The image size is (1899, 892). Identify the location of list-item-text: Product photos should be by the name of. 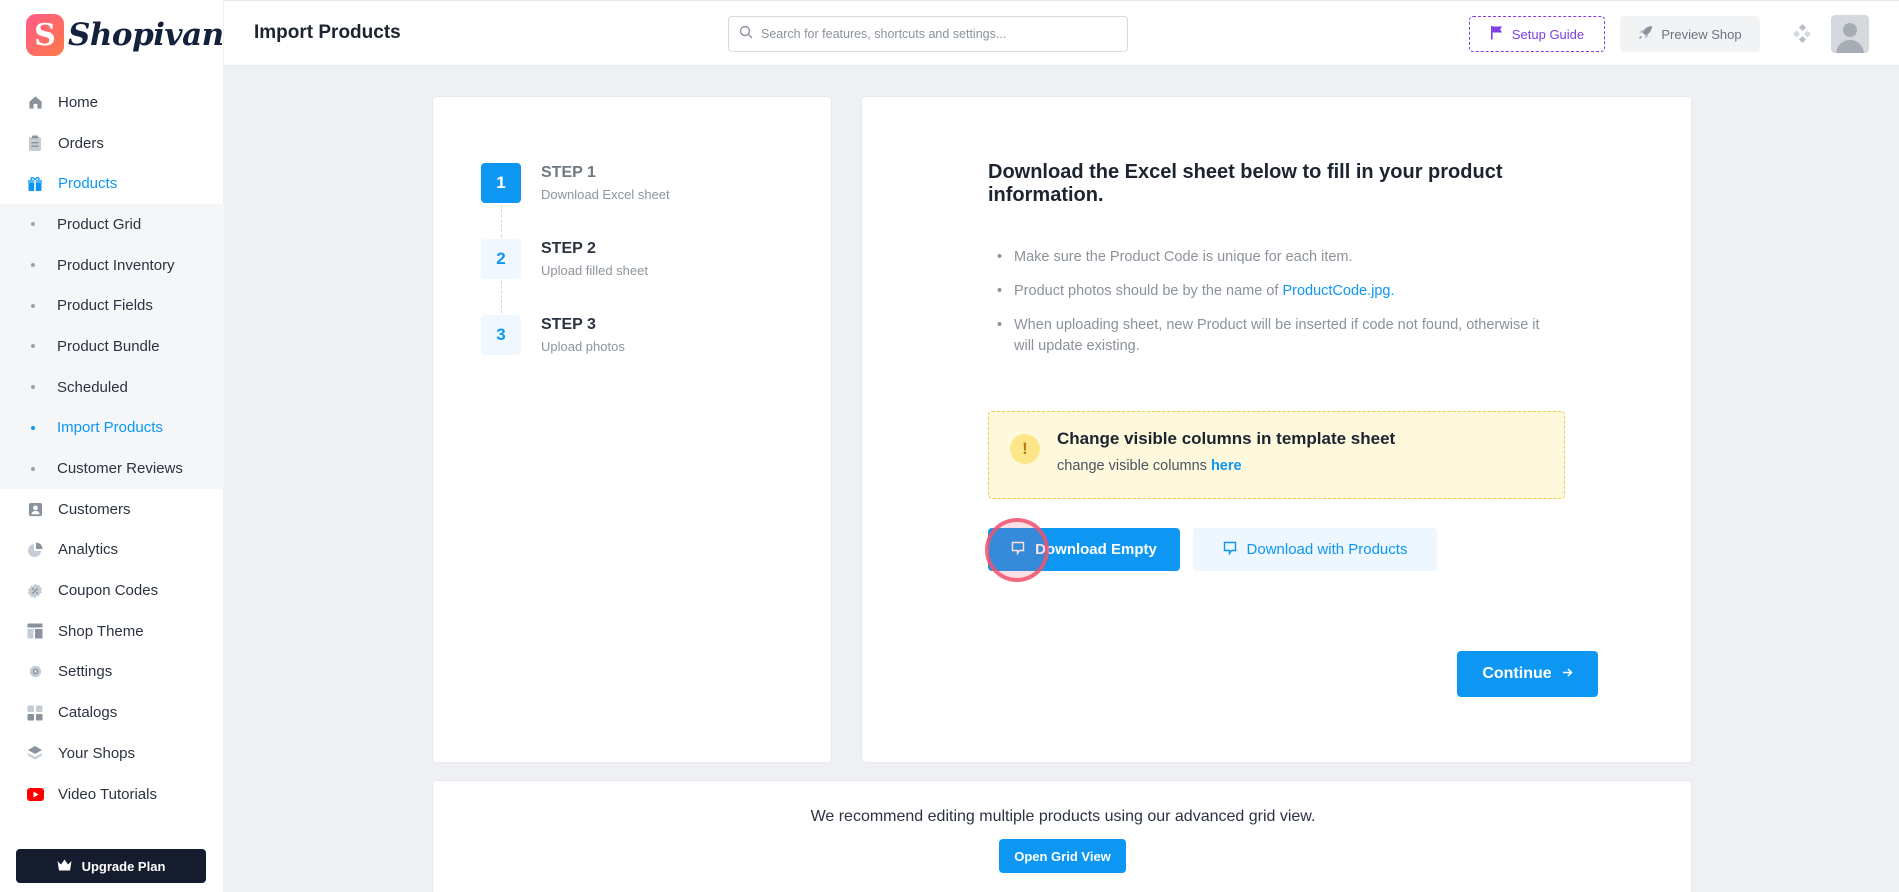
(1148, 291).